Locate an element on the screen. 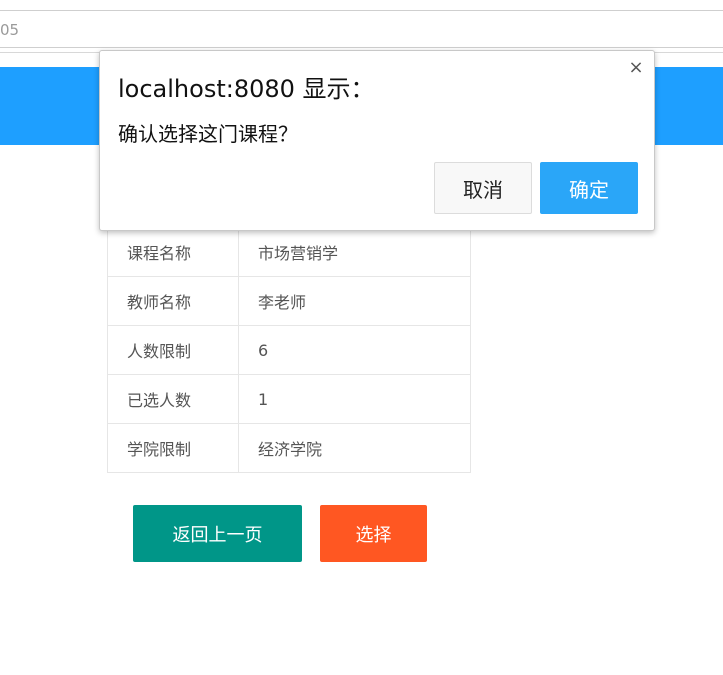  close-icon: × is located at coordinates (636, 68).